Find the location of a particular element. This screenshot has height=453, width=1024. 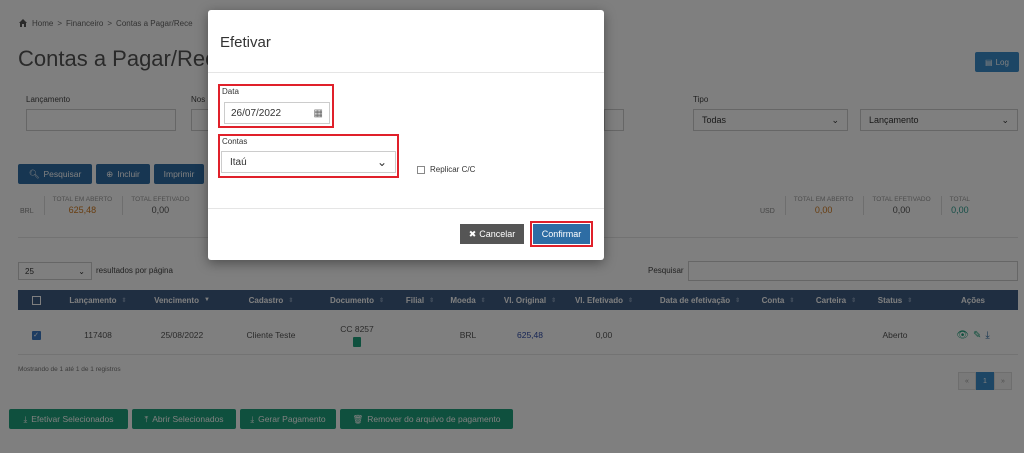

date-input: 26/07/2022 ▦ is located at coordinates (277, 113).